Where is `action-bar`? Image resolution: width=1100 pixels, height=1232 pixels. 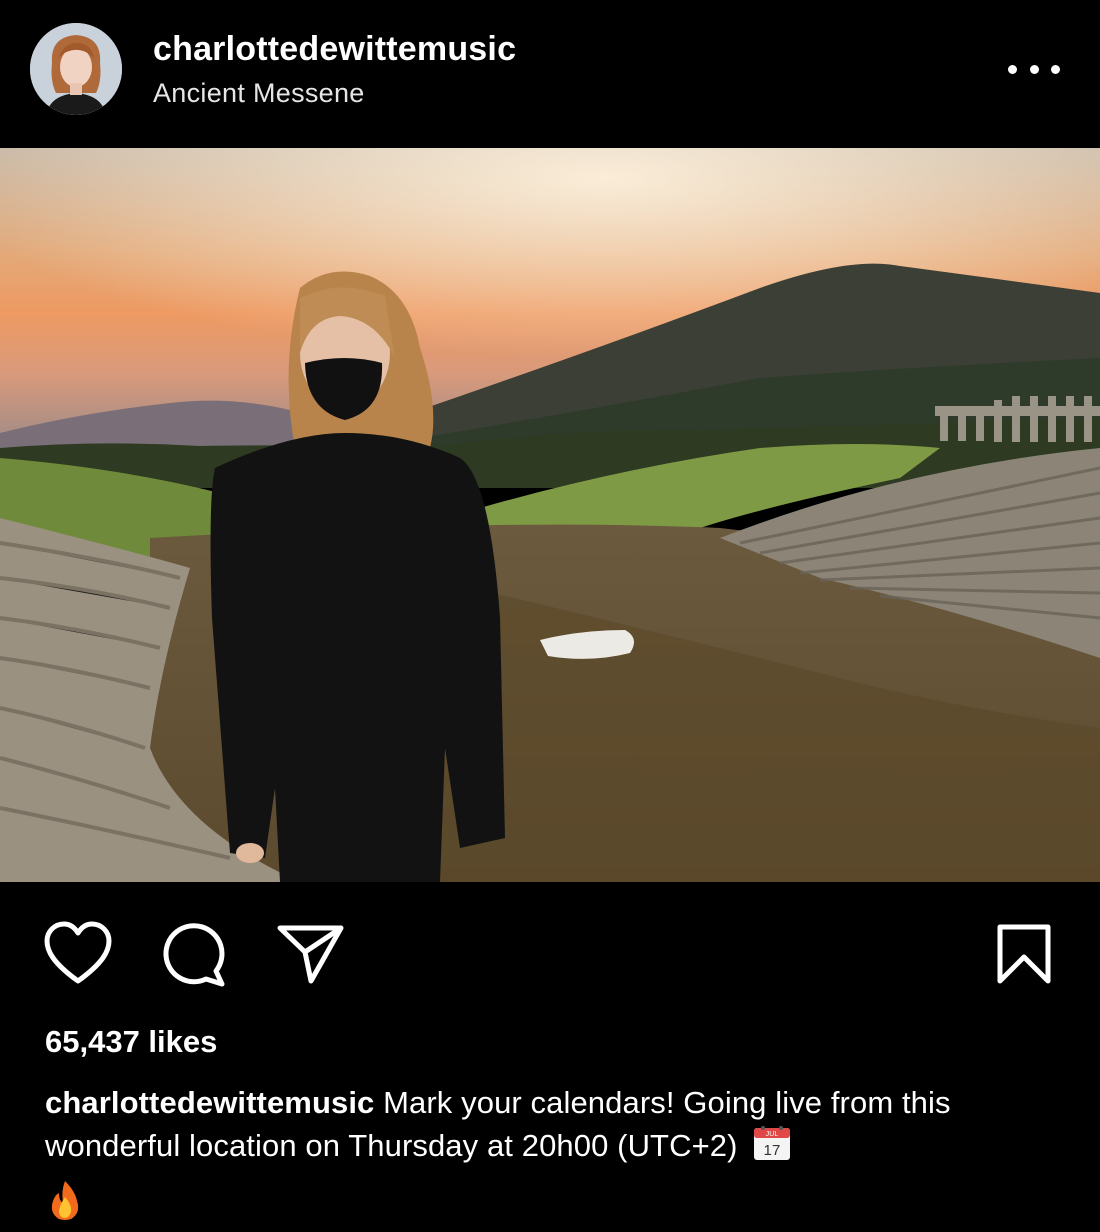 action-bar is located at coordinates (550, 955).